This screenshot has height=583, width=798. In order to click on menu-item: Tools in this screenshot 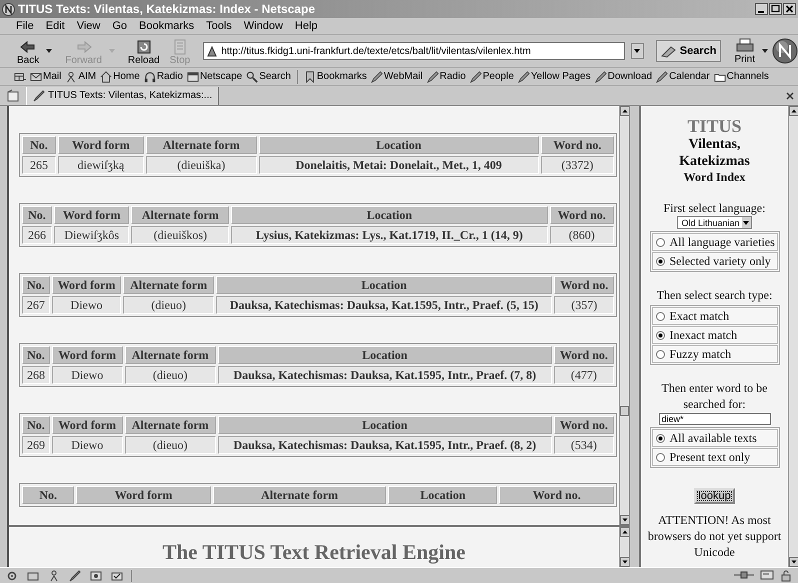, I will do `click(219, 26)`.